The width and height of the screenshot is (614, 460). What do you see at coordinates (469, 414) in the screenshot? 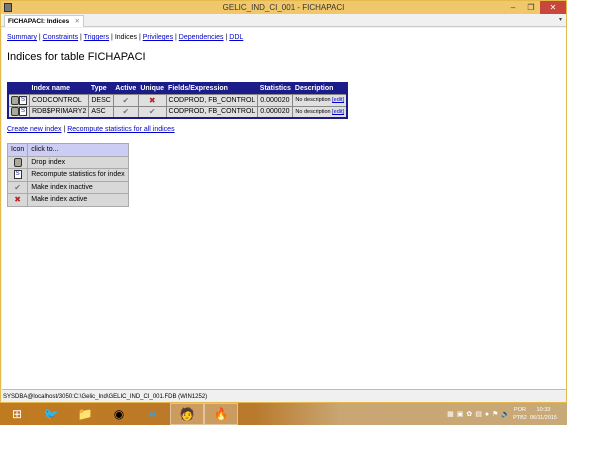
I see `tray-icon: ✿` at bounding box center [469, 414].